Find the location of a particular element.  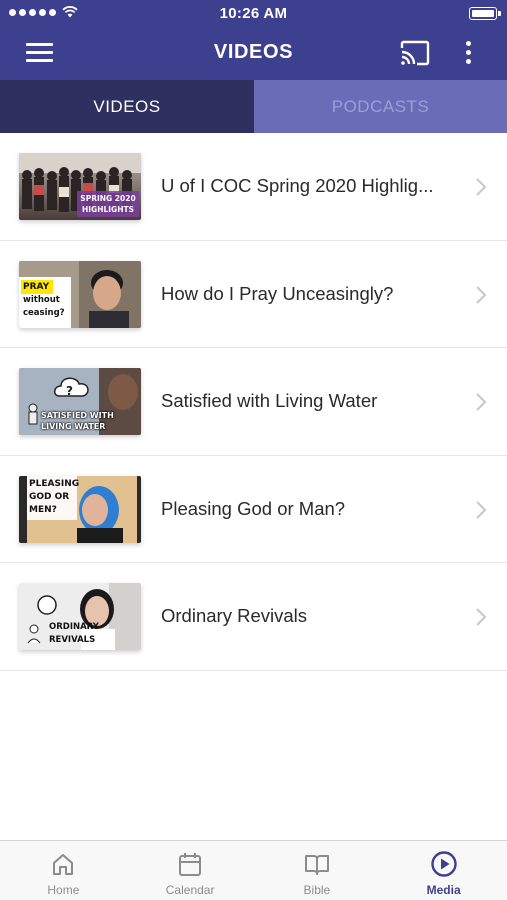

video-title: Ordinary Revivals is located at coordinates (234, 615).